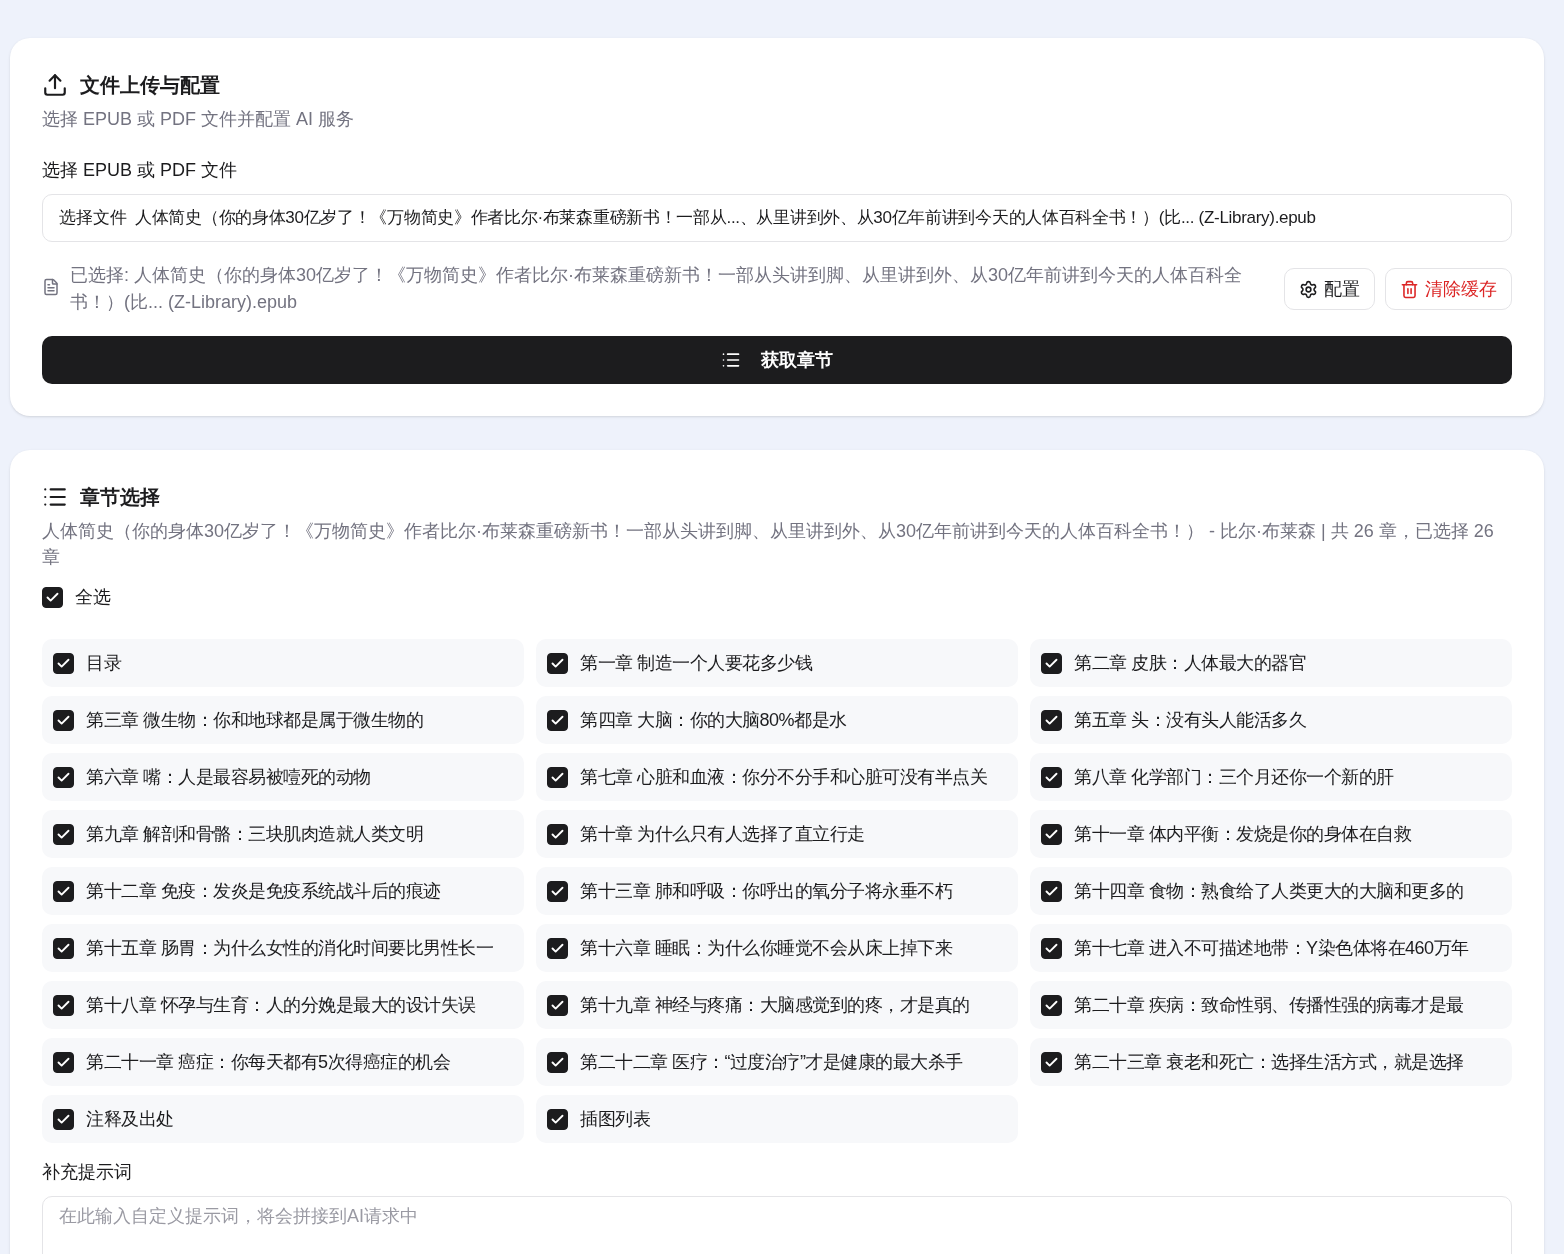 The width and height of the screenshot is (1564, 1254). What do you see at coordinates (731, 360) in the screenshot?
I see `list-icon` at bounding box center [731, 360].